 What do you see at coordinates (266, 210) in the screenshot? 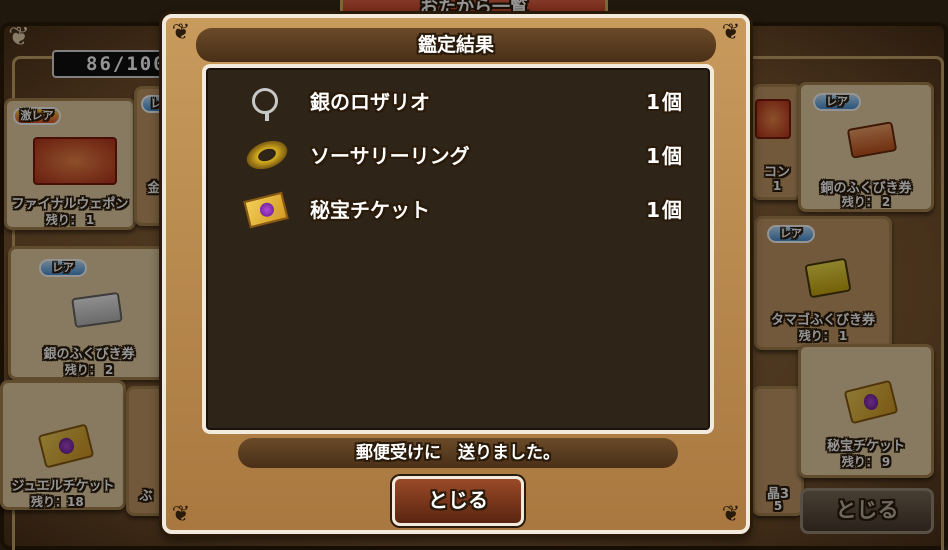
I see `ticket-icon` at bounding box center [266, 210].